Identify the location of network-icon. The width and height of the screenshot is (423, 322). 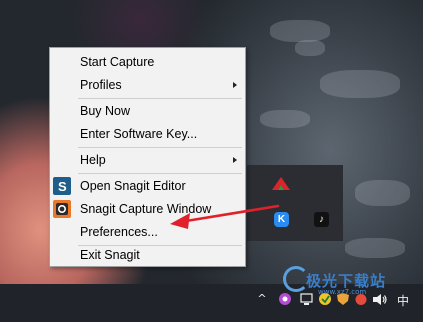
(307, 299).